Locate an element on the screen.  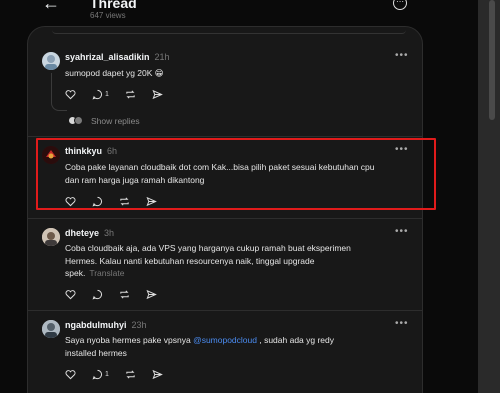
timestamp: 23h is located at coordinates (139, 325).